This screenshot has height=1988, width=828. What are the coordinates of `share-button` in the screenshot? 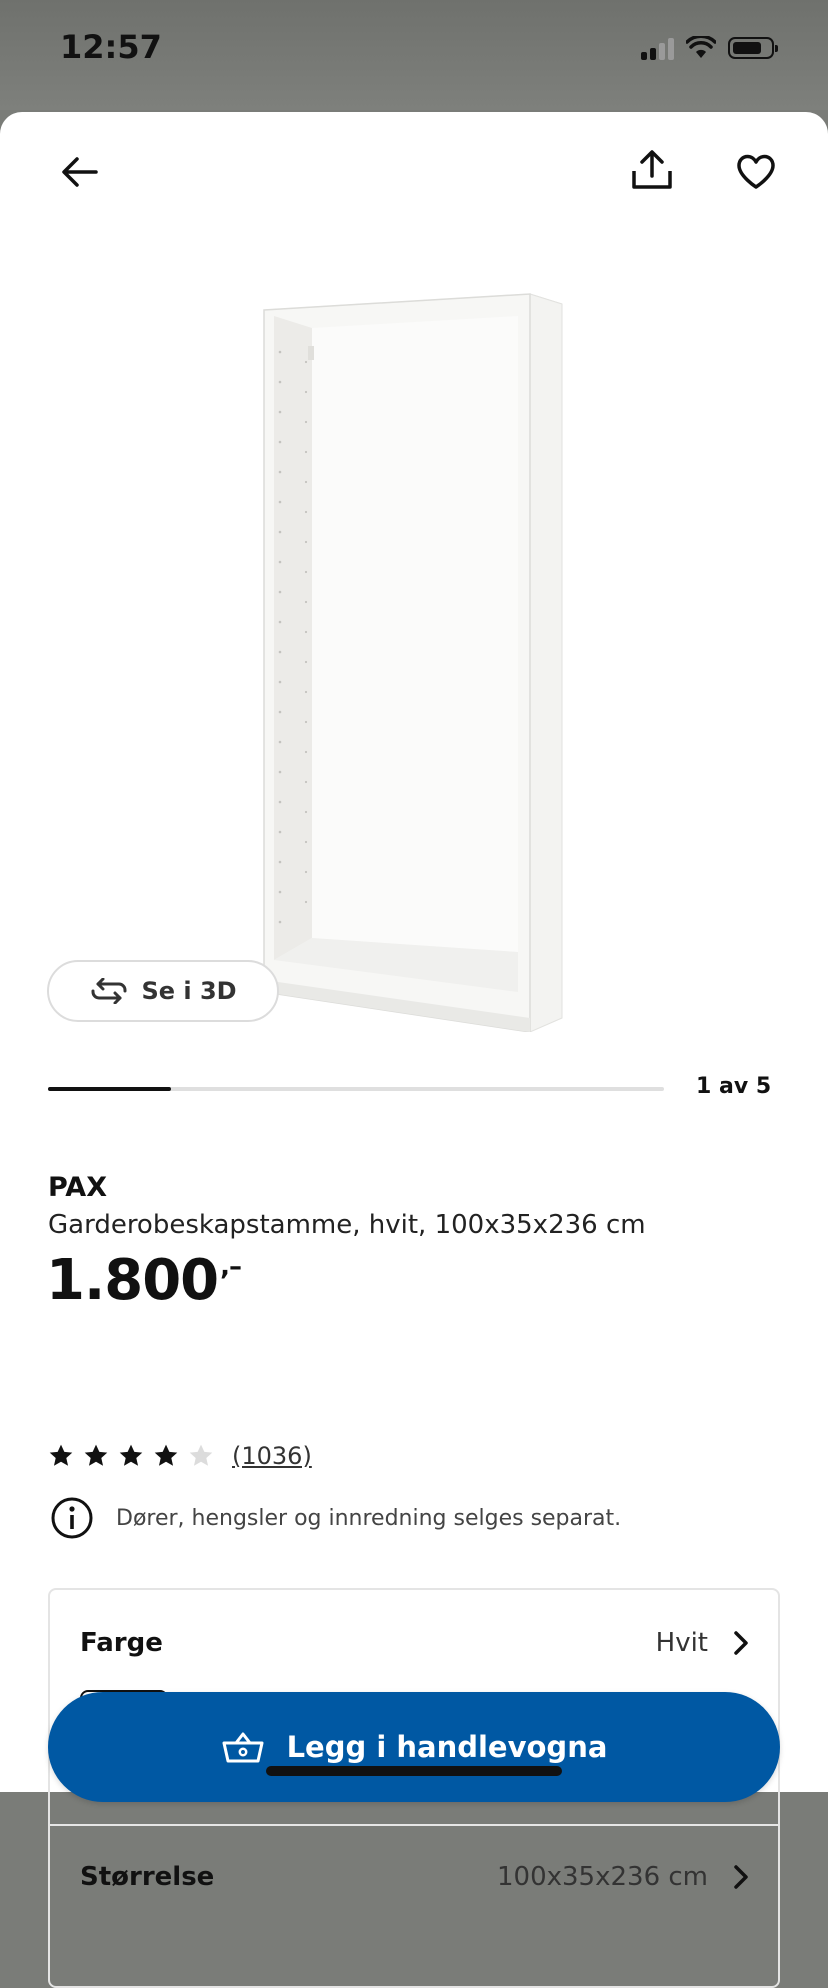 It's located at (652, 170).